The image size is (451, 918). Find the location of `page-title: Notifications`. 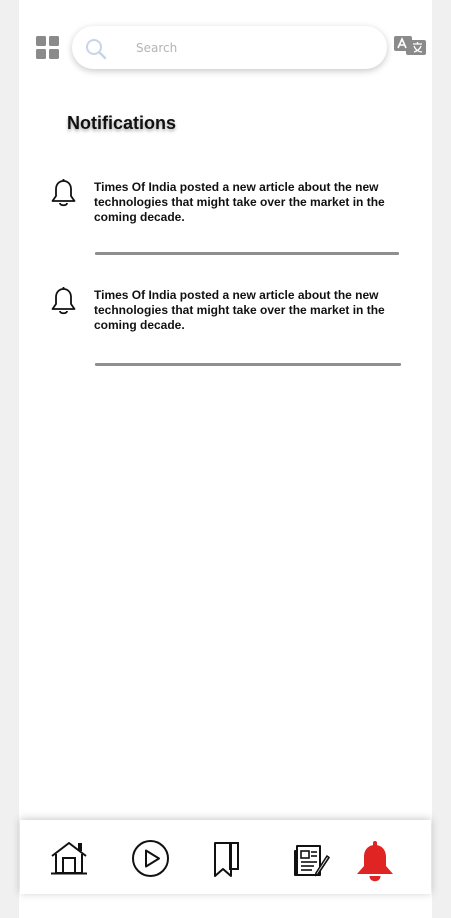

page-title: Notifications is located at coordinates (122, 123).